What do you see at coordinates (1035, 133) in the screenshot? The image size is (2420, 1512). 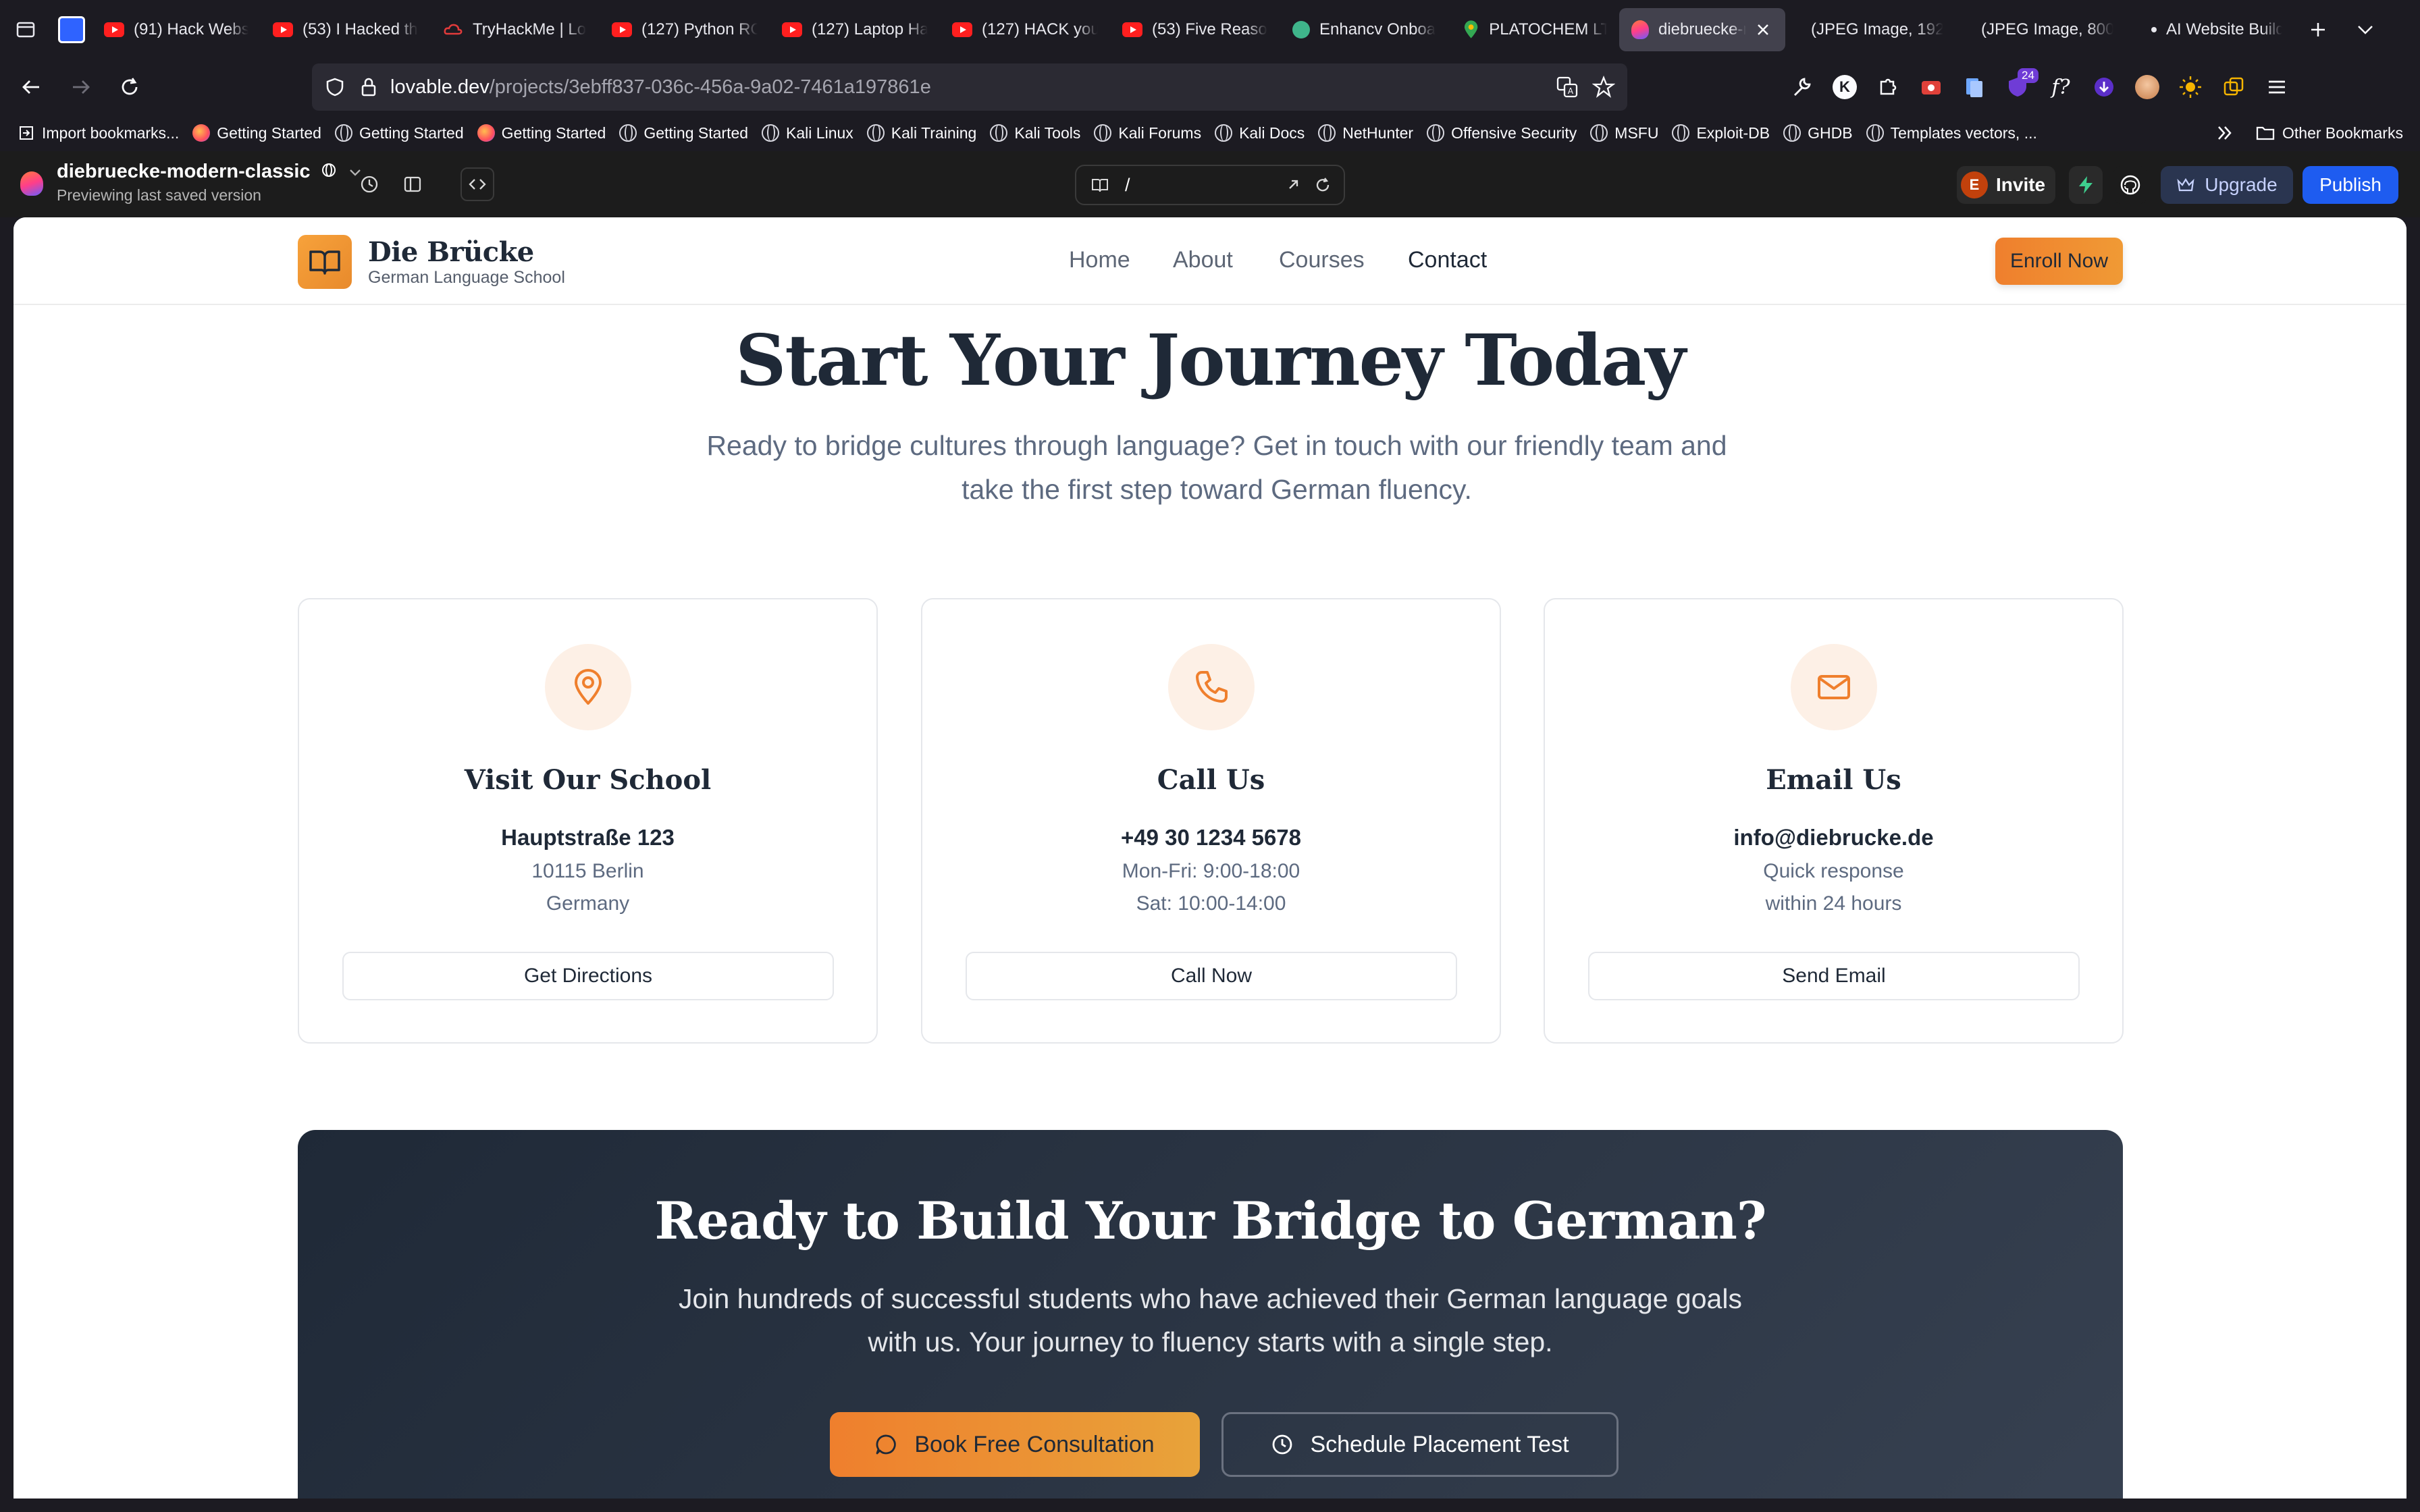 I see `bookmark-kali-tools: Kali Tools` at bounding box center [1035, 133].